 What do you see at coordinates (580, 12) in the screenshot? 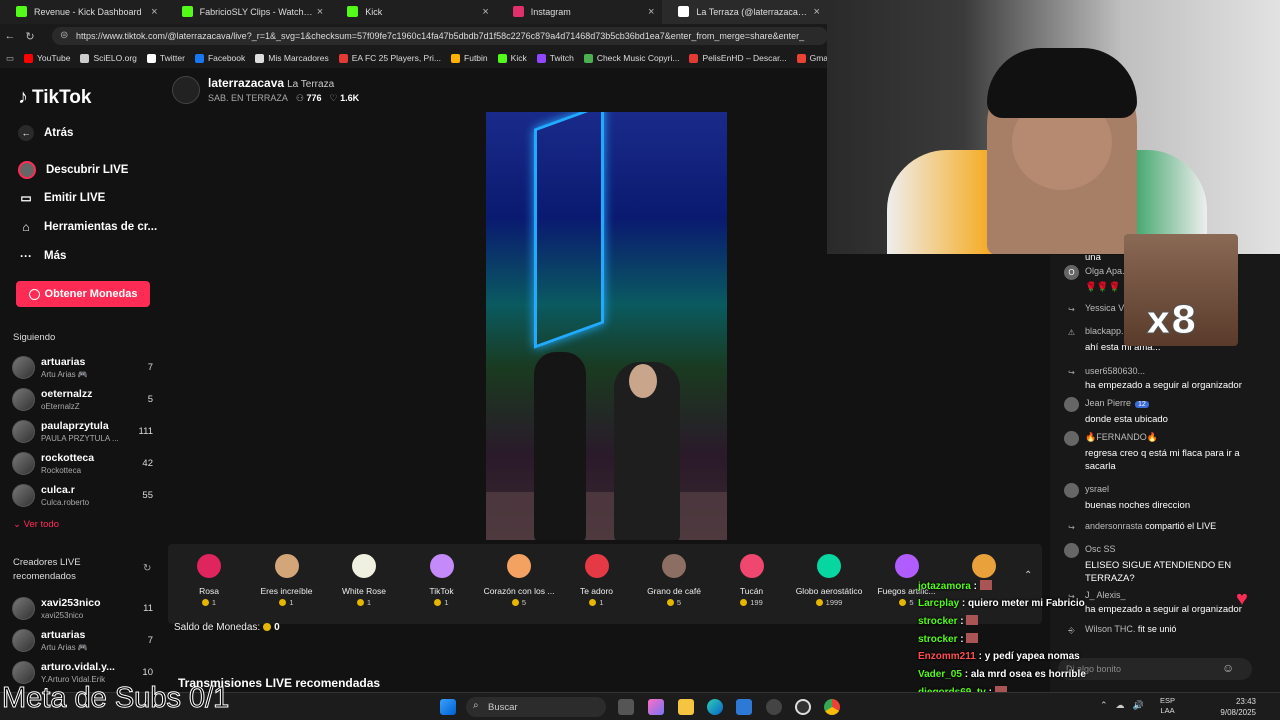
I see `browser-tab: Instagram ×` at bounding box center [580, 12].